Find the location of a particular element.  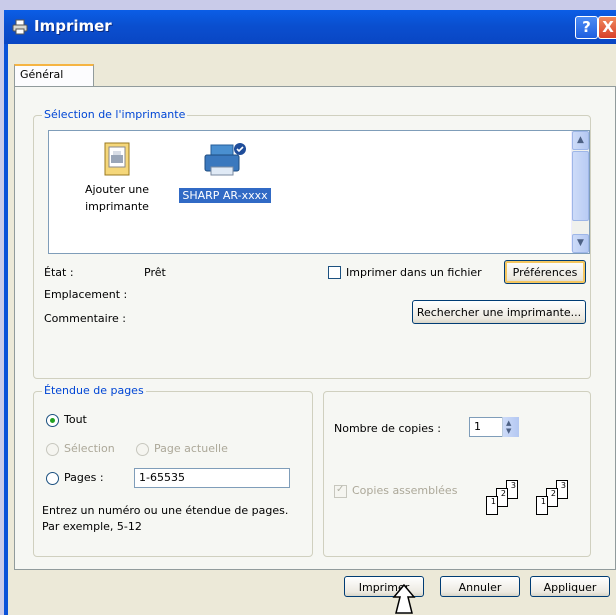

radio-pages is located at coordinates (52, 478).